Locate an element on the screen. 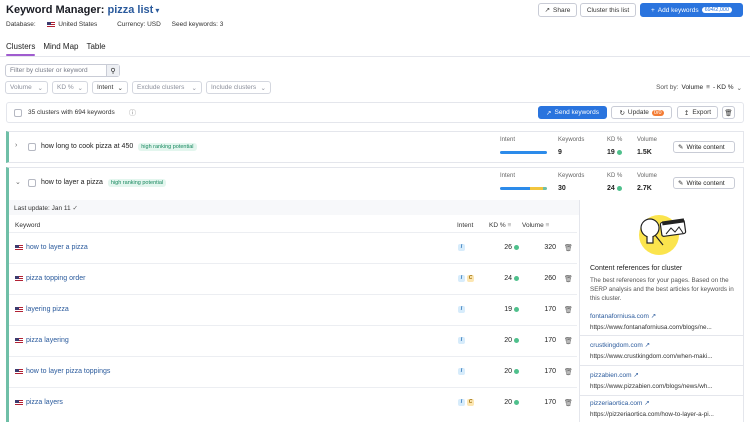 The width and height of the screenshot is (750, 422). search-icon: ⚲ is located at coordinates (112, 70).